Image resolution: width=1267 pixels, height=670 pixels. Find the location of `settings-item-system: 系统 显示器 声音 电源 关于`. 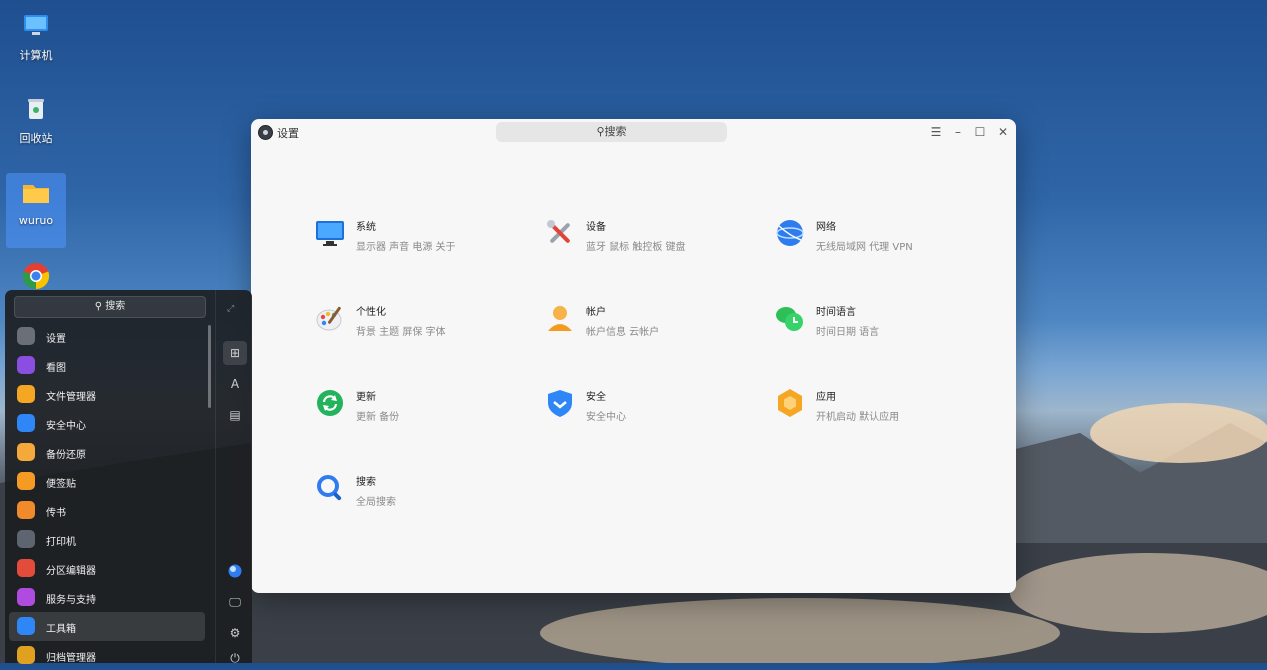

settings-item-system: 系统 显示器 声音 电源 关于 is located at coordinates (425, 240).